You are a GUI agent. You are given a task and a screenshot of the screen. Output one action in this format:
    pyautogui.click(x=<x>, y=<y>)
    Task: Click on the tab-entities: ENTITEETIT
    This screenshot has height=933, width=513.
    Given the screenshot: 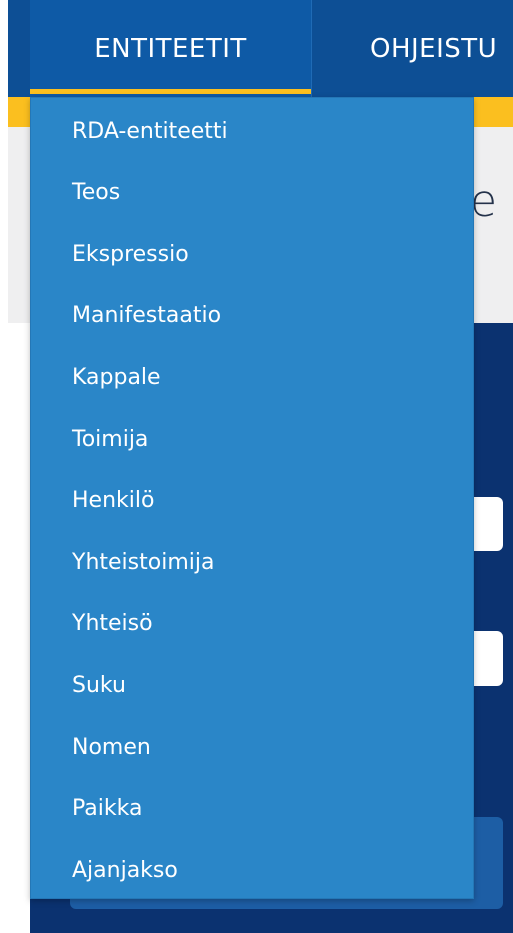 What is the action you would take?
    pyautogui.click(x=171, y=48)
    